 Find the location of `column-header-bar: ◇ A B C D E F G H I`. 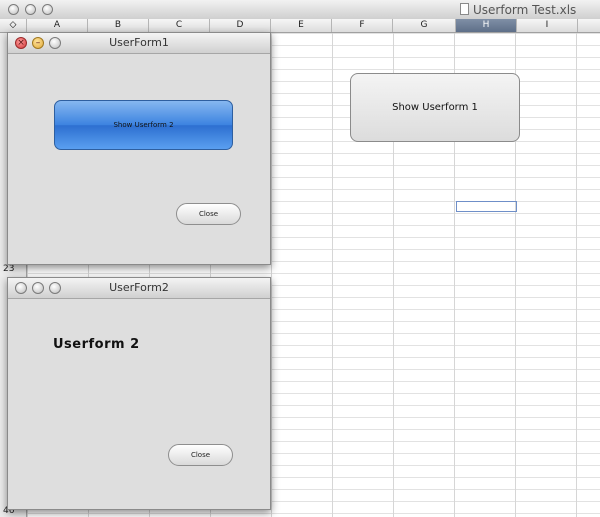

column-header-bar: ◇ A B C D E F G H I is located at coordinates (300, 26).